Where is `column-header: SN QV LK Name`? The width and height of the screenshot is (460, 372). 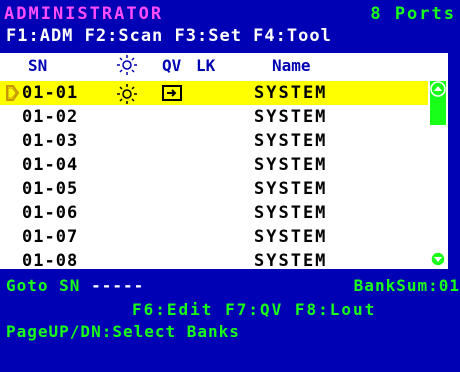 column-header: SN QV LK Name is located at coordinates (224, 66).